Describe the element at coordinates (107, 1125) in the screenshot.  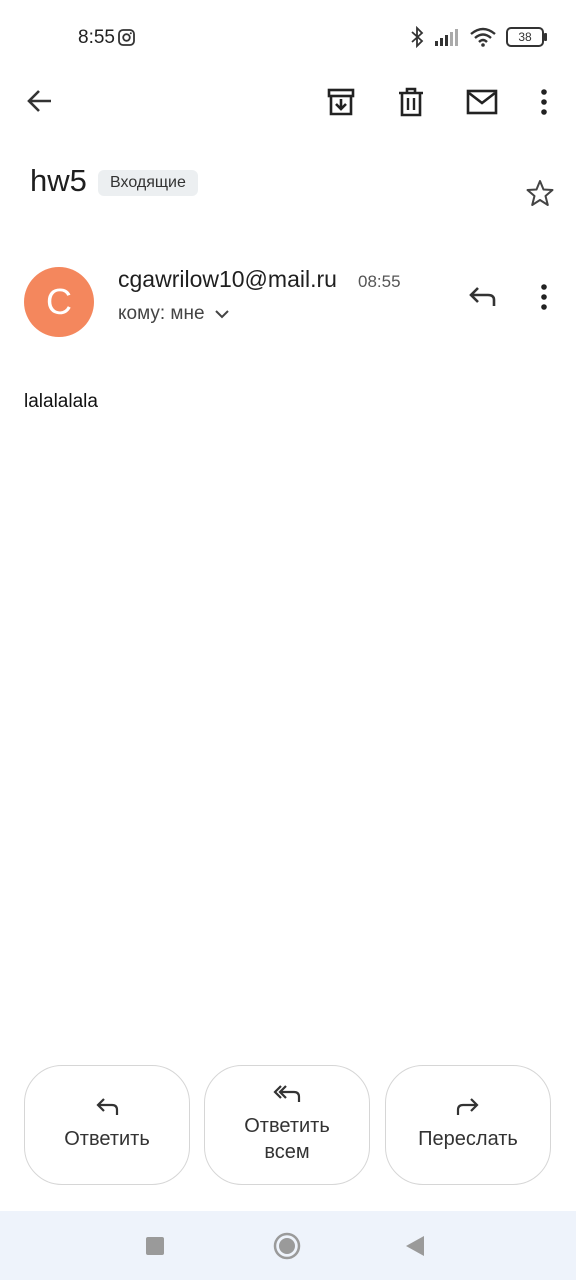
I see `reply-button: Ответить` at that location.